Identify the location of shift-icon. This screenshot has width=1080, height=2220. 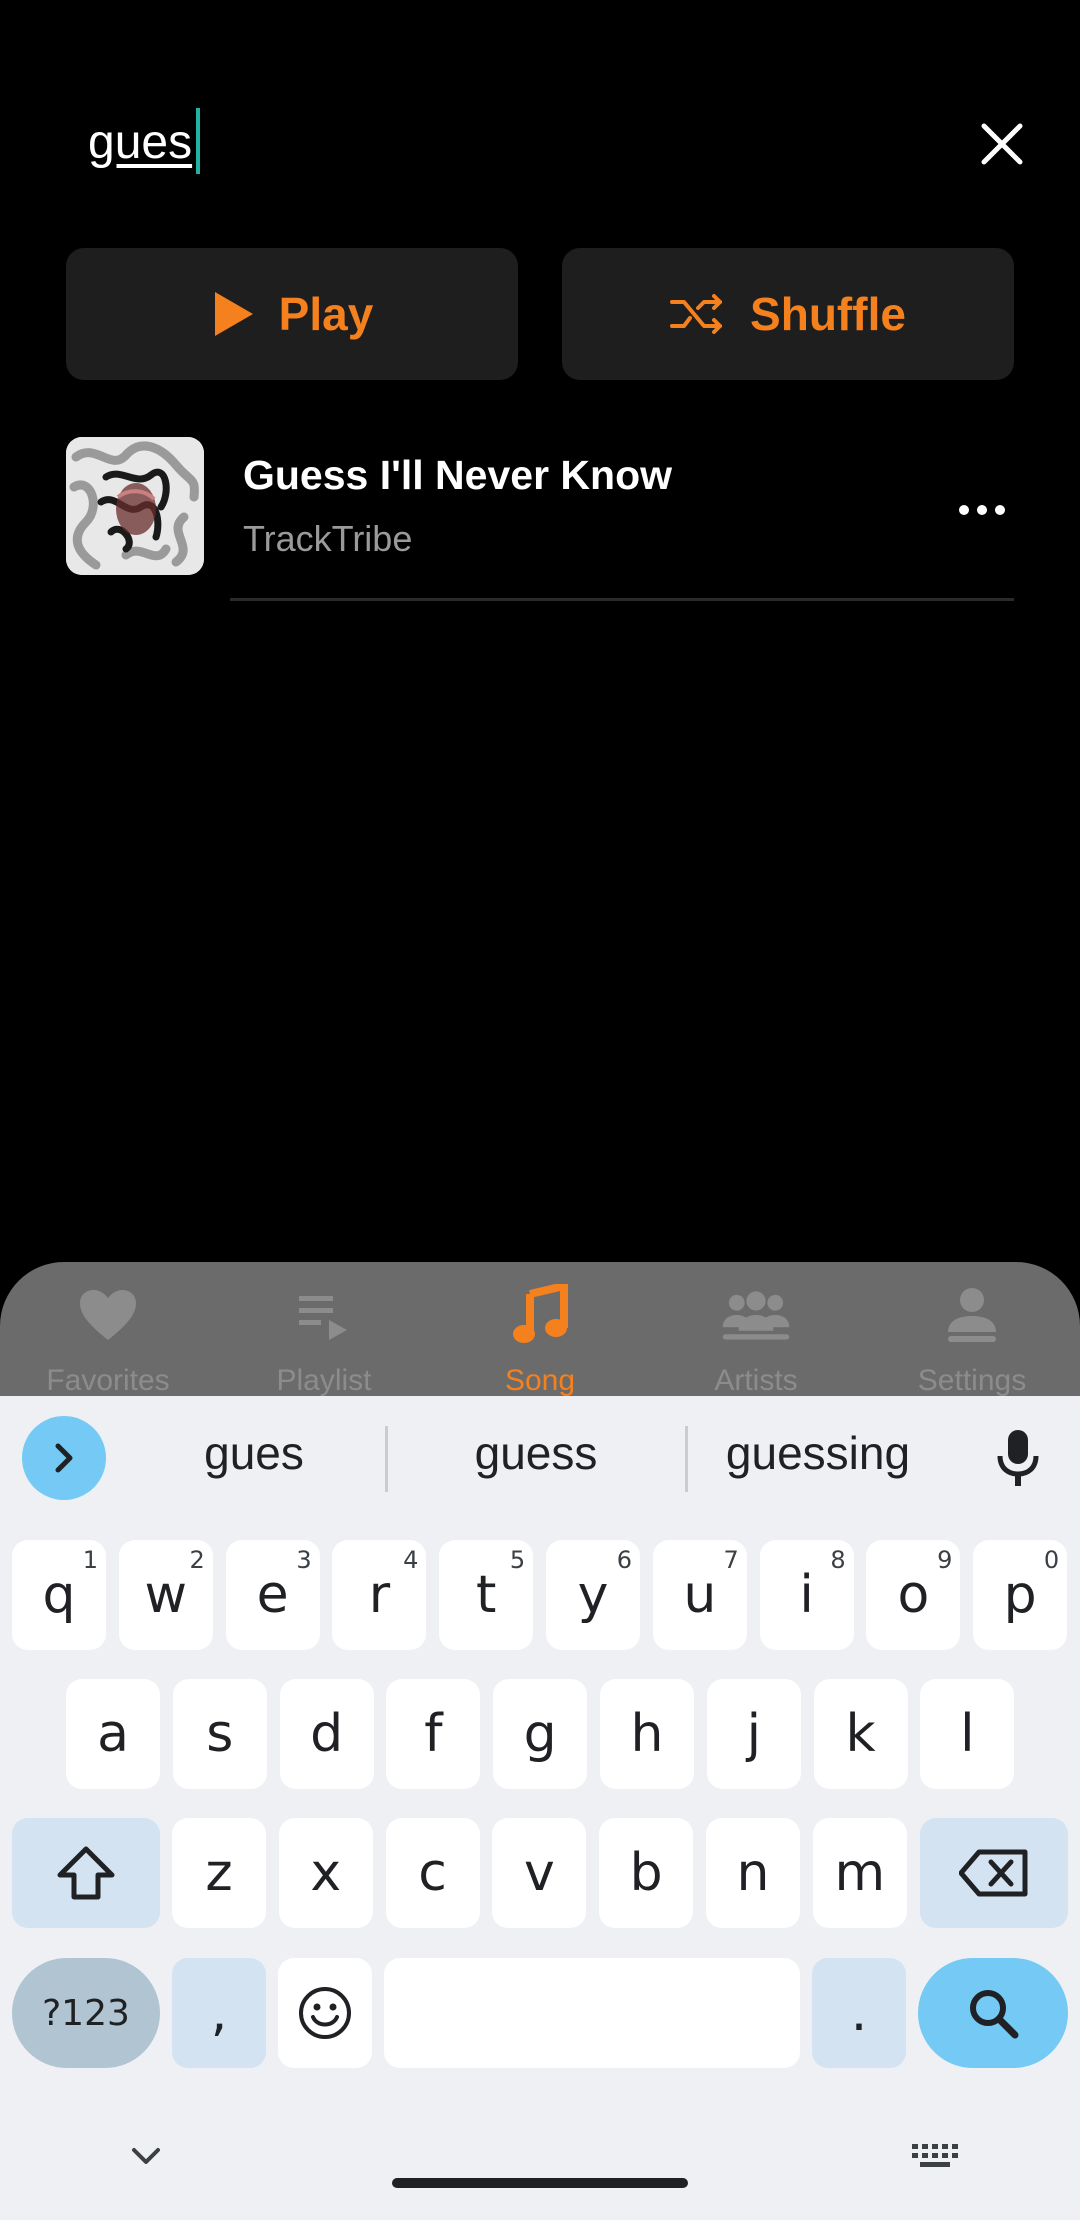
(86, 1873).